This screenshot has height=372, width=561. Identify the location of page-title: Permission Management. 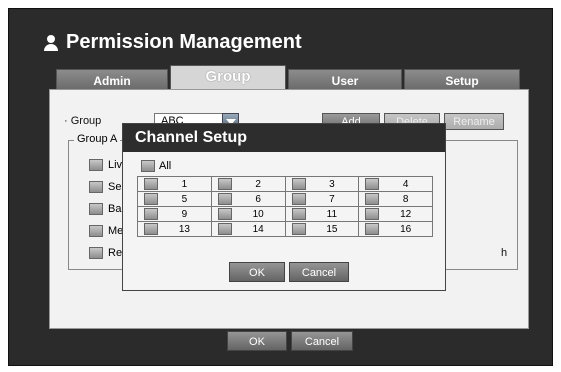
(173, 42).